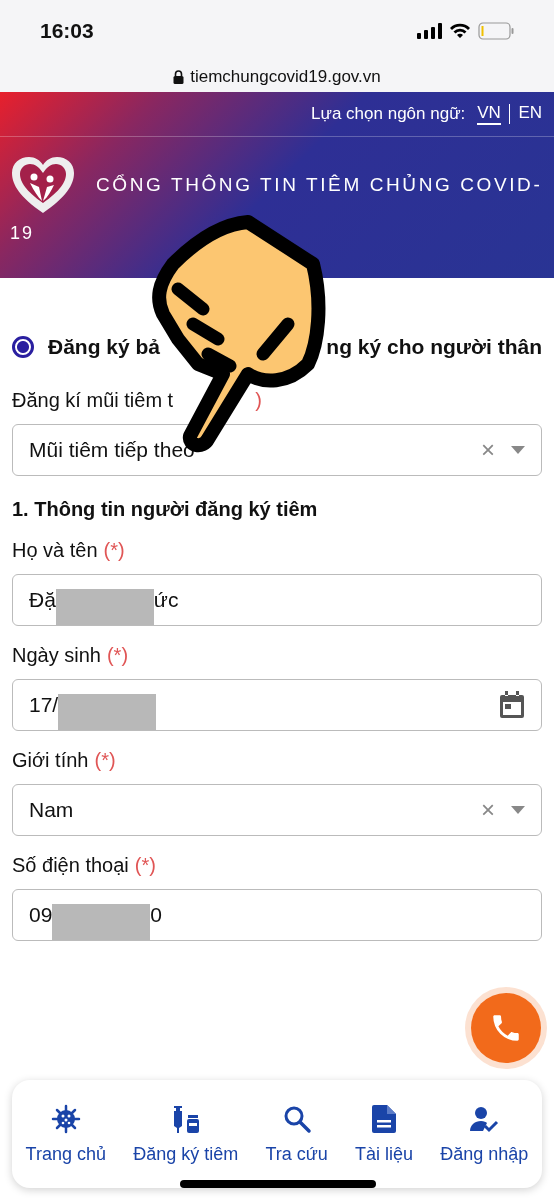  Describe the element at coordinates (186, 1134) in the screenshot. I see `nav-item: Đăng ký tiêm` at that location.